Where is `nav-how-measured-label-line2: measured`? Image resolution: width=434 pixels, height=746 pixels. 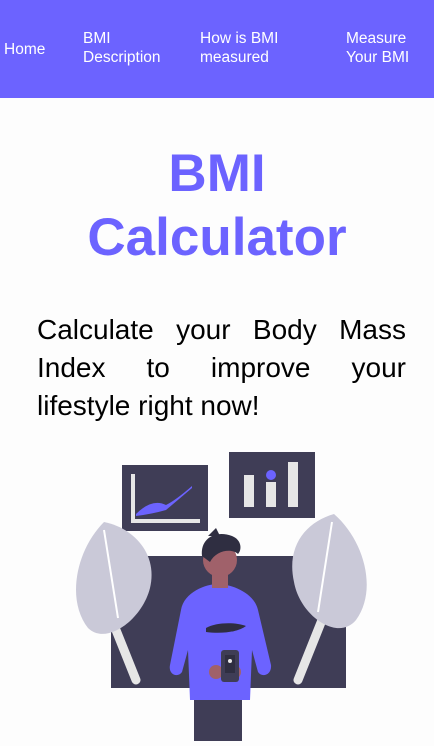
nav-how-measured-label-line2: measured is located at coordinates (234, 57).